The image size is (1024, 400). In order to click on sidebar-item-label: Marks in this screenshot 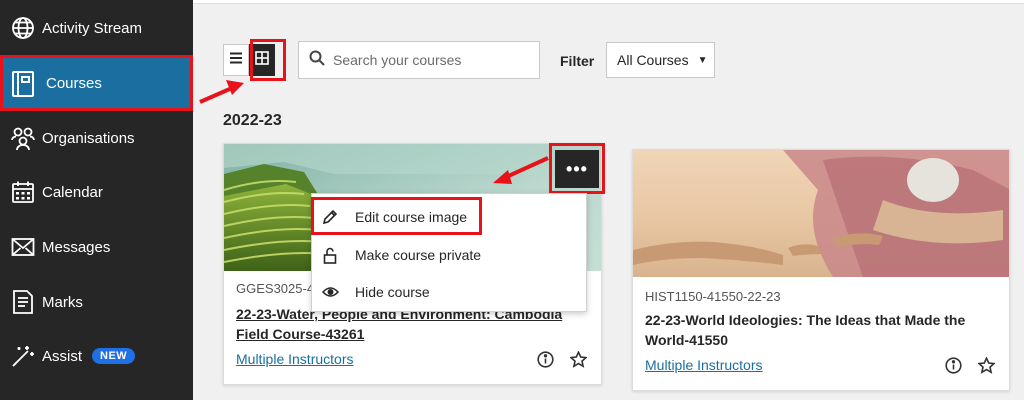, I will do `click(62, 302)`.